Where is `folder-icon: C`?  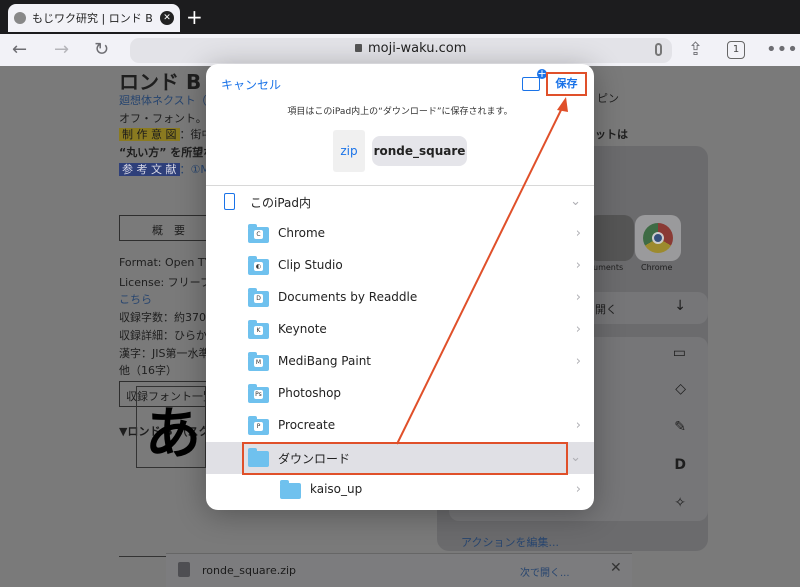
folder-icon: C is located at coordinates (258, 233).